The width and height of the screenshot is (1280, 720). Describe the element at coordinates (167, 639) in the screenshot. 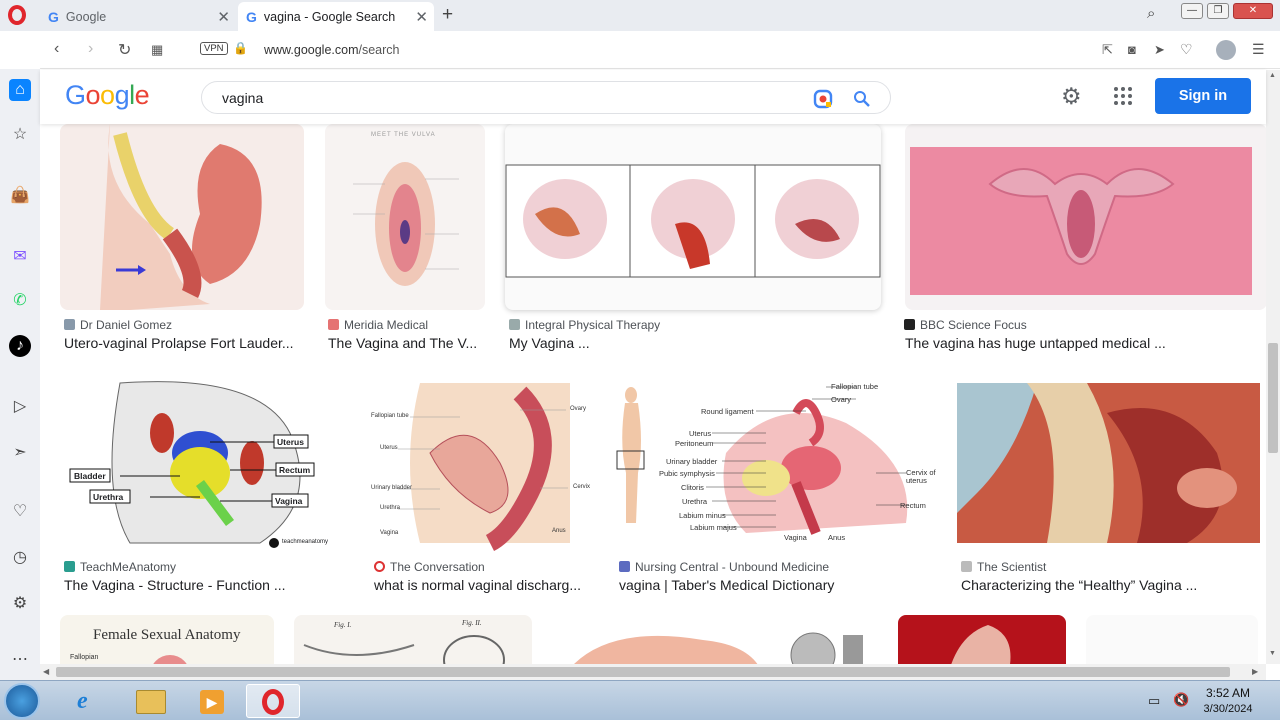

I see `result-image-9: Female Sexual Anatomy Fallopian` at that location.